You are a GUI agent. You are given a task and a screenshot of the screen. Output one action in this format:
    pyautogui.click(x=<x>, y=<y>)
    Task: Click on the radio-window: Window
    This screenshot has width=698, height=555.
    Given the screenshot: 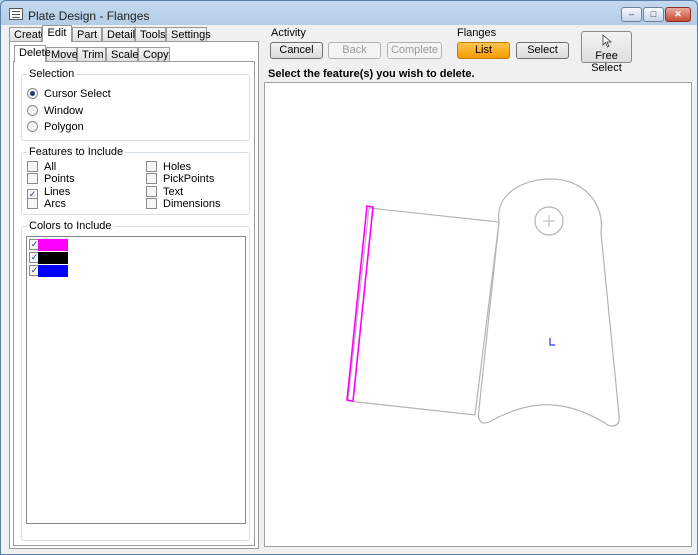 What is the action you would take?
    pyautogui.click(x=55, y=112)
    